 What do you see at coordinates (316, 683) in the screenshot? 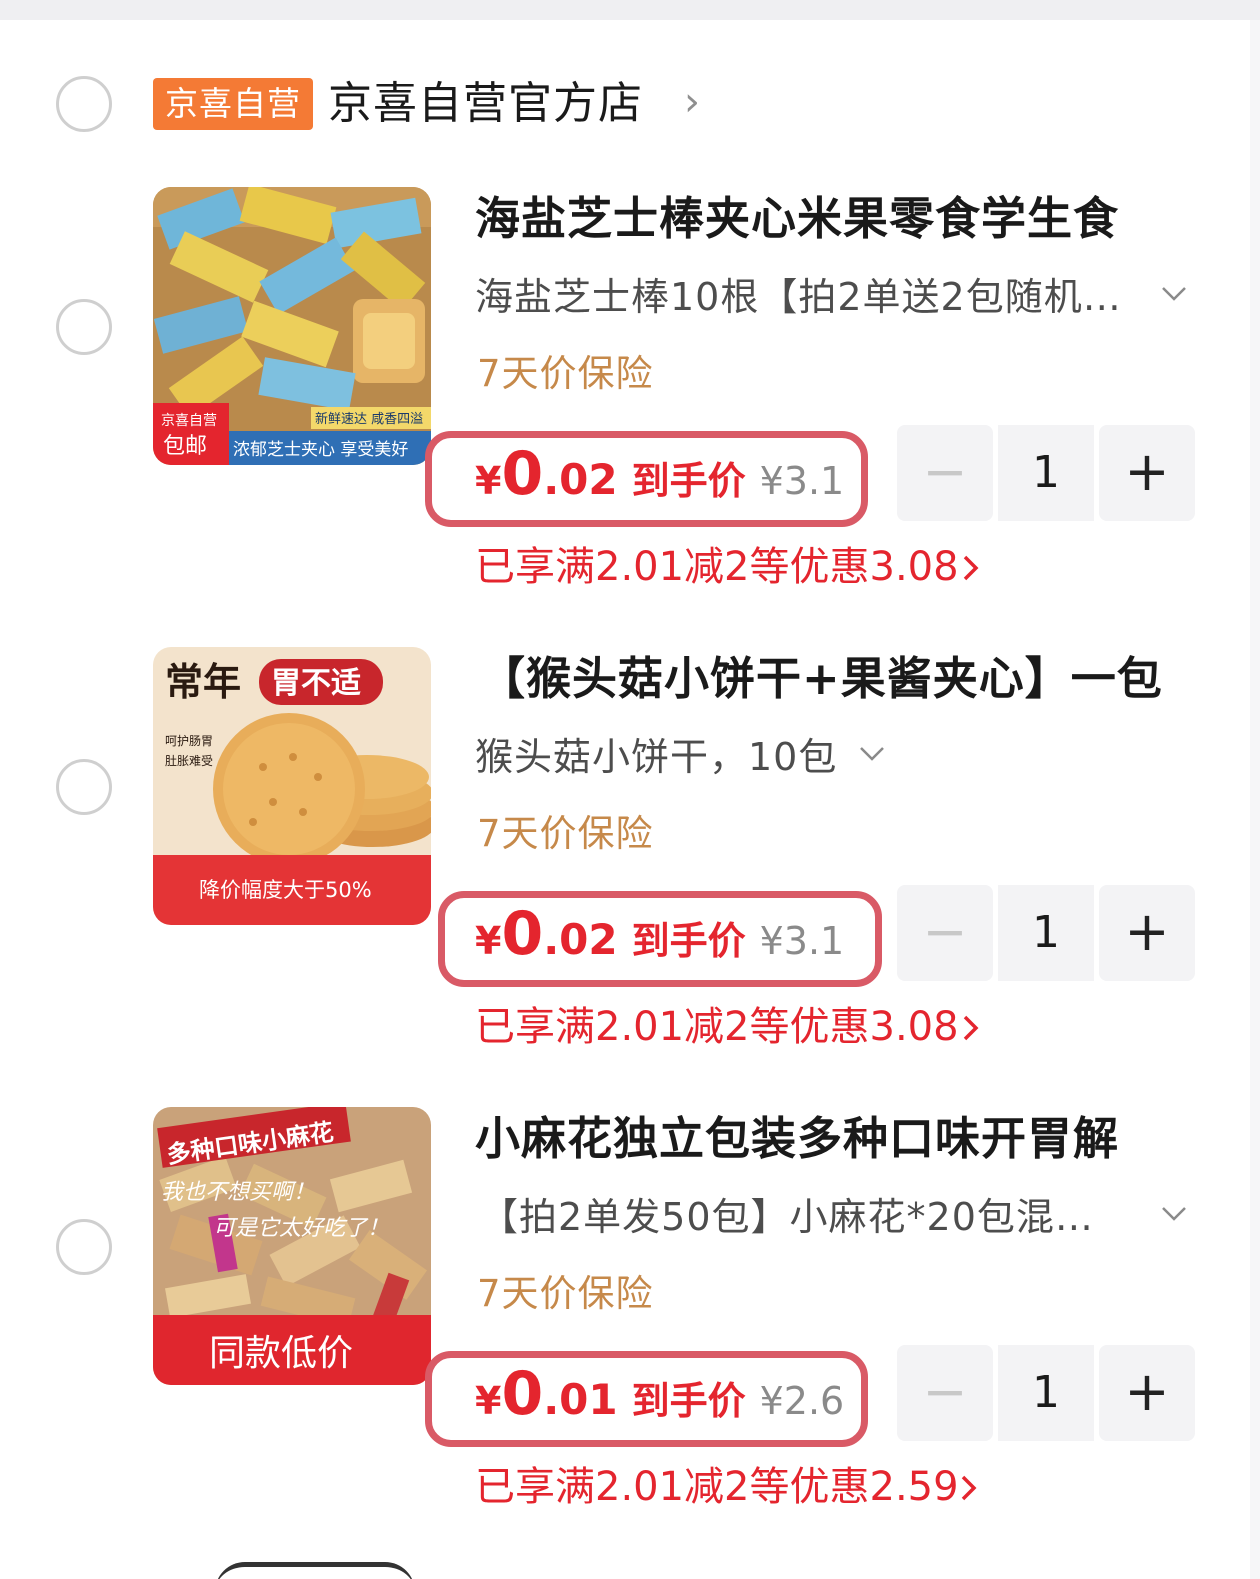
I see `image-headline-tag: 胃不适` at bounding box center [316, 683].